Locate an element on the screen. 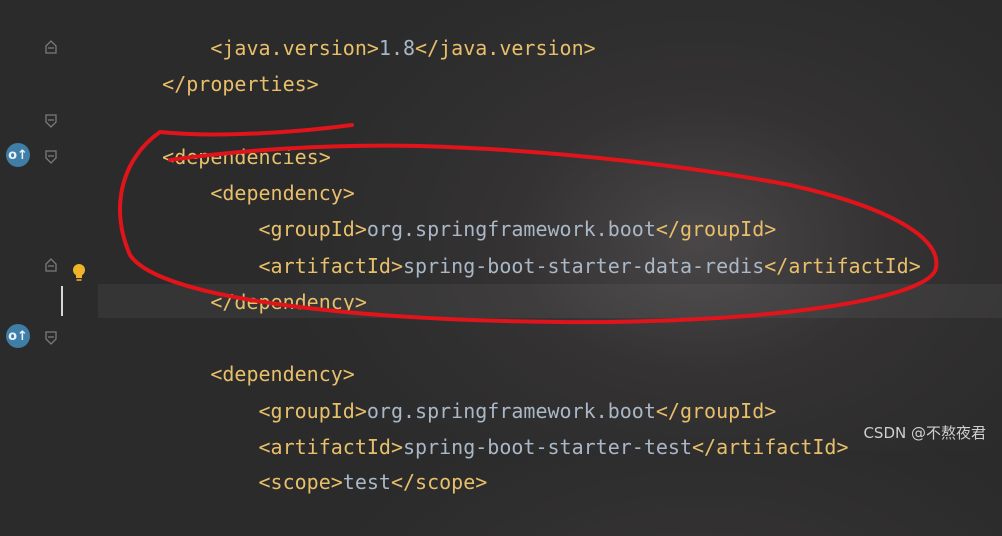  xml-text: 1.8 is located at coordinates (397, 48).